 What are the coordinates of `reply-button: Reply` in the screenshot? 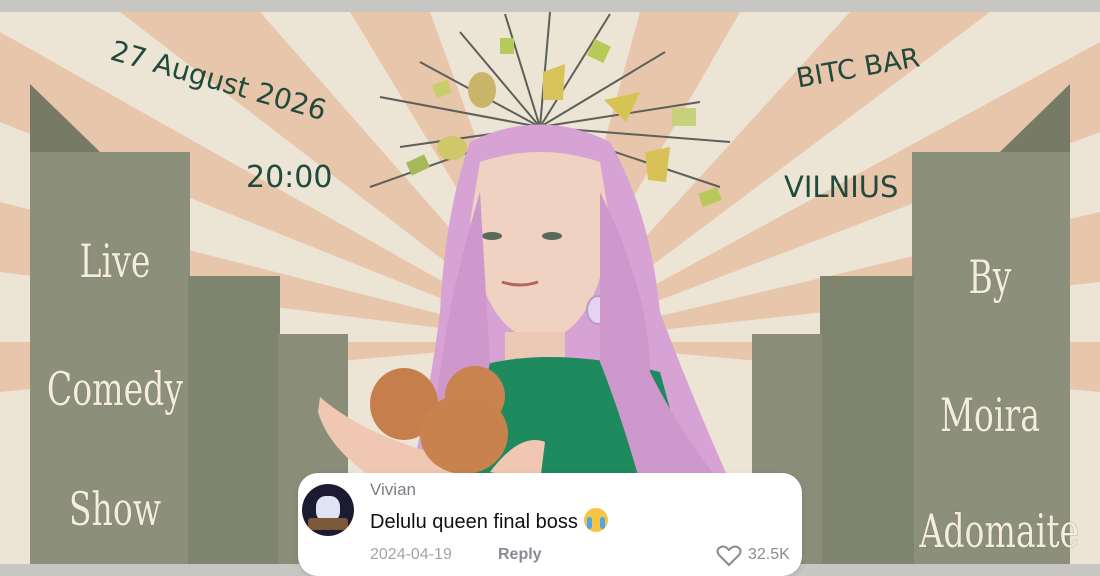 It's located at (520, 555).